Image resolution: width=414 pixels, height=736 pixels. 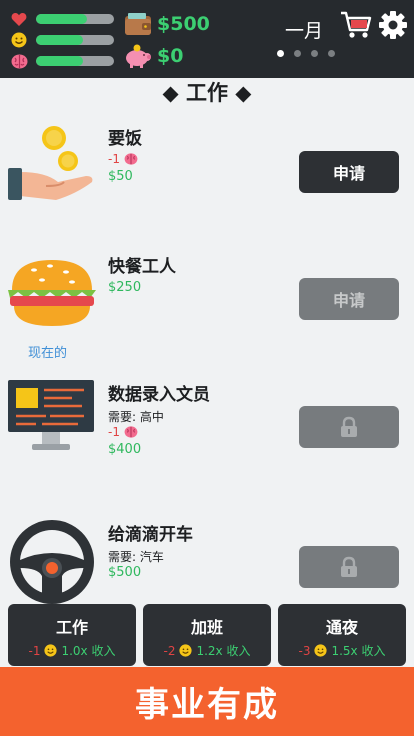 I want to click on top-bar: $500 $0 一月, so click(x=207, y=39).